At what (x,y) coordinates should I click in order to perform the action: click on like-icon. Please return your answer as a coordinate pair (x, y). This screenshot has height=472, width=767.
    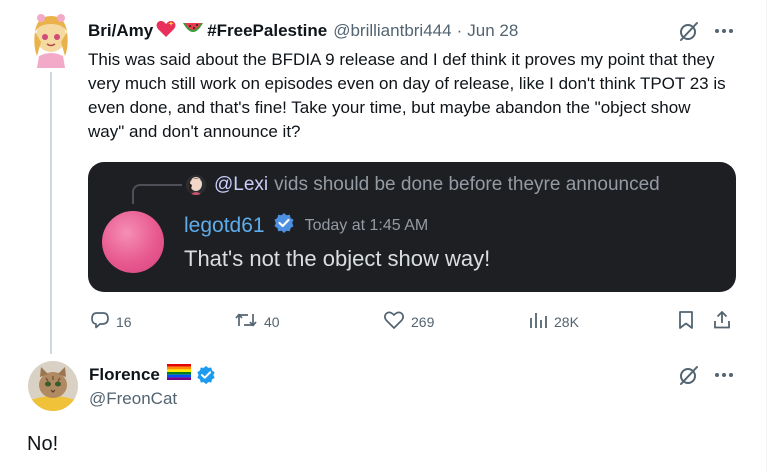
    Looking at the image, I should click on (394, 321).